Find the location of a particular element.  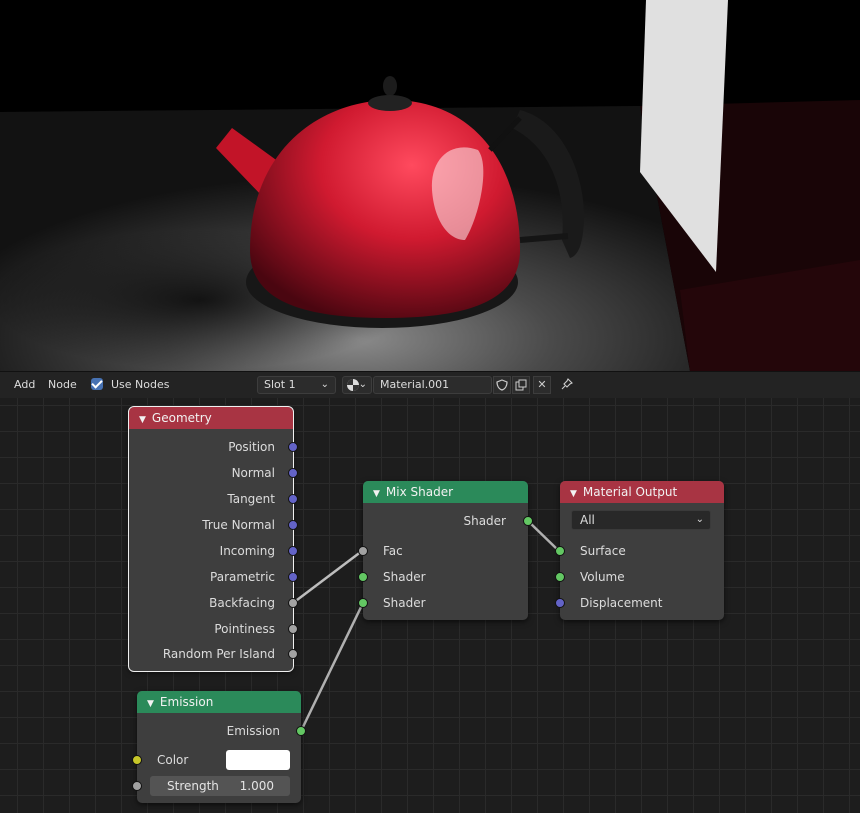

socket-true-normal is located at coordinates (293, 525).